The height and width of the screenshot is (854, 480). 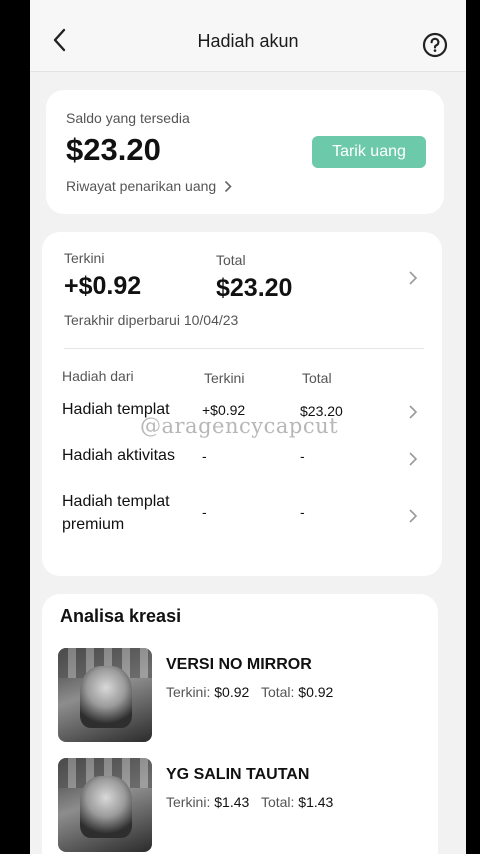 What do you see at coordinates (248, 41) in the screenshot?
I see `page-title: Hadiah akun` at bounding box center [248, 41].